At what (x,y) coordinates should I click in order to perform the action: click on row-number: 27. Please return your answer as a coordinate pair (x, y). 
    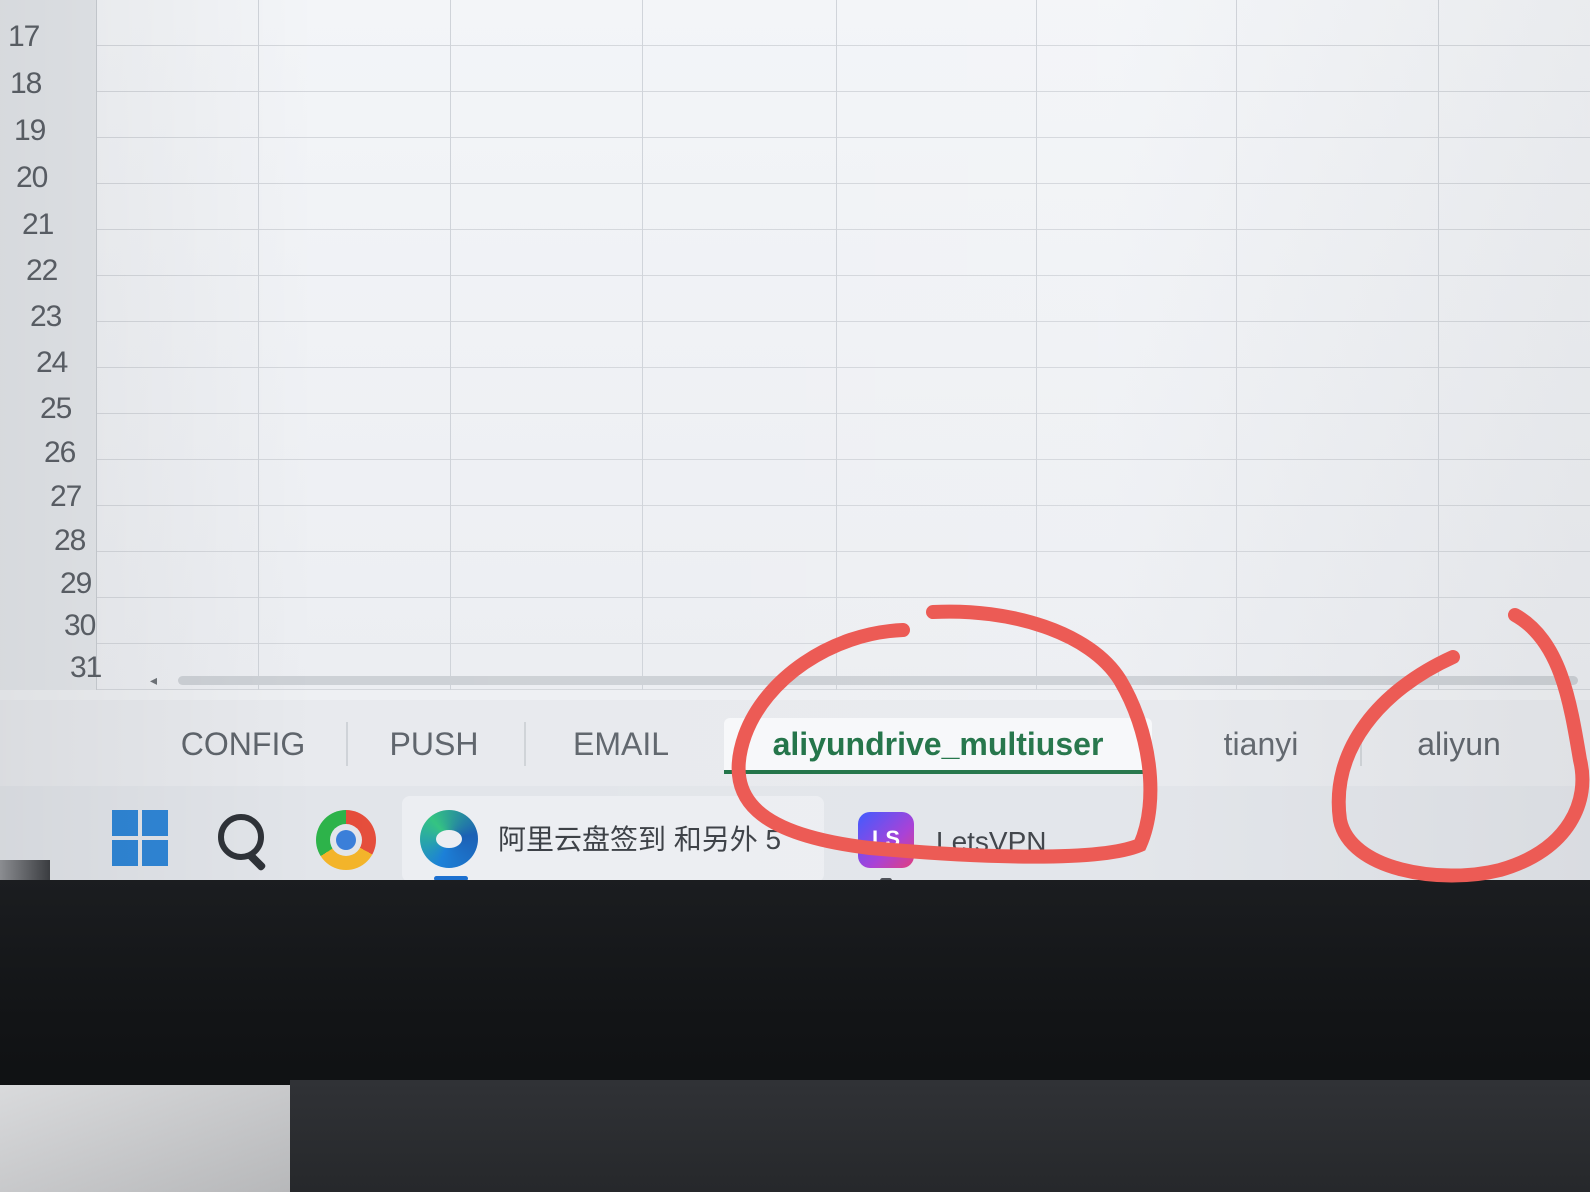
    Looking at the image, I should click on (95, 497).